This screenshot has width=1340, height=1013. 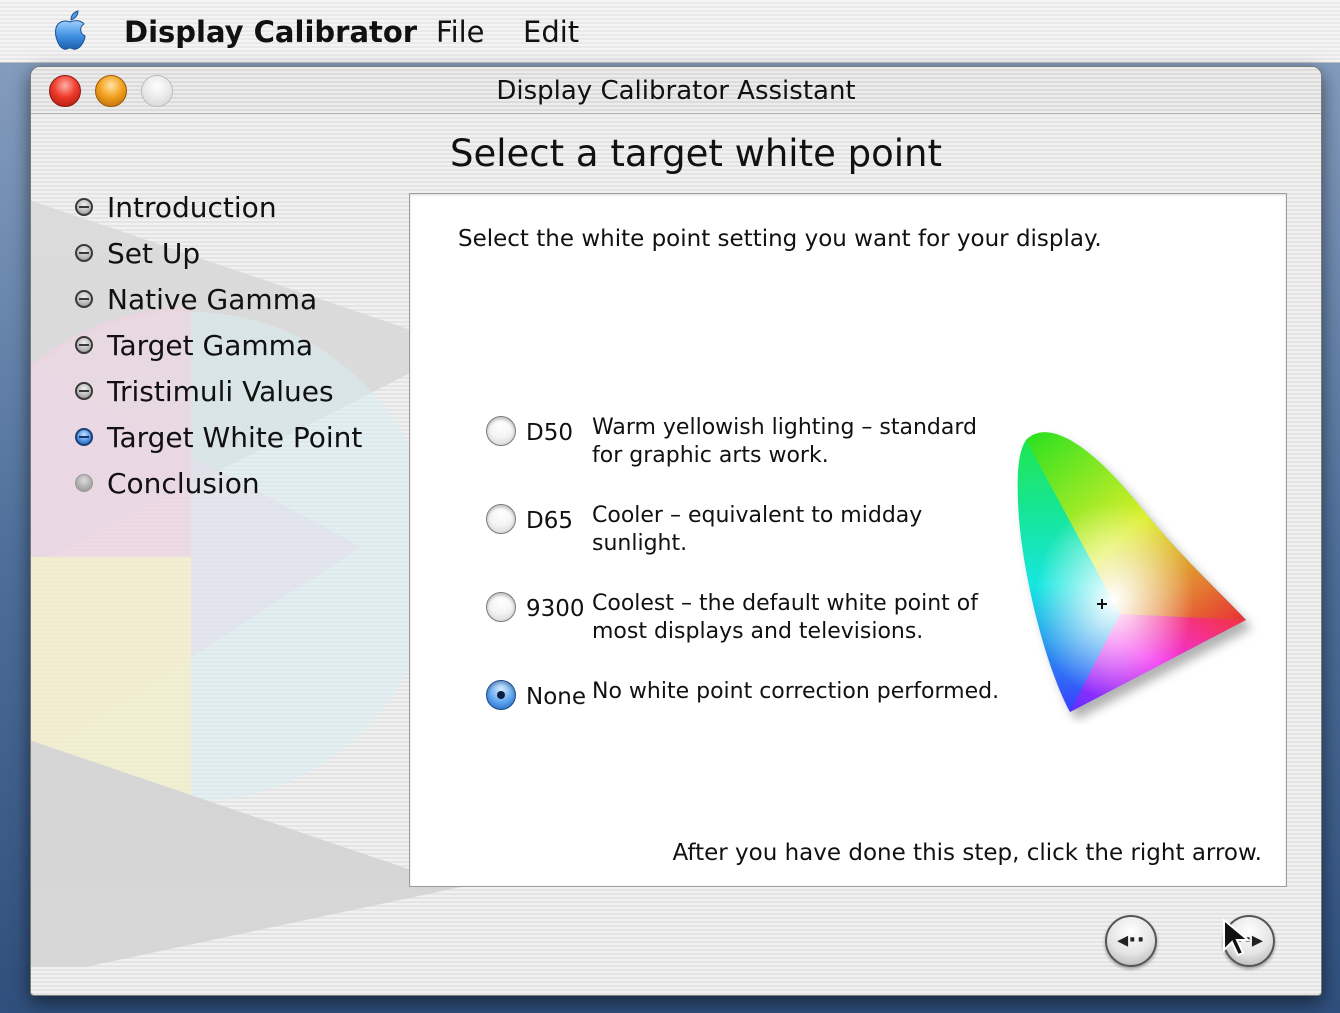 I want to click on step-label: Target White Point, so click(x=235, y=437).